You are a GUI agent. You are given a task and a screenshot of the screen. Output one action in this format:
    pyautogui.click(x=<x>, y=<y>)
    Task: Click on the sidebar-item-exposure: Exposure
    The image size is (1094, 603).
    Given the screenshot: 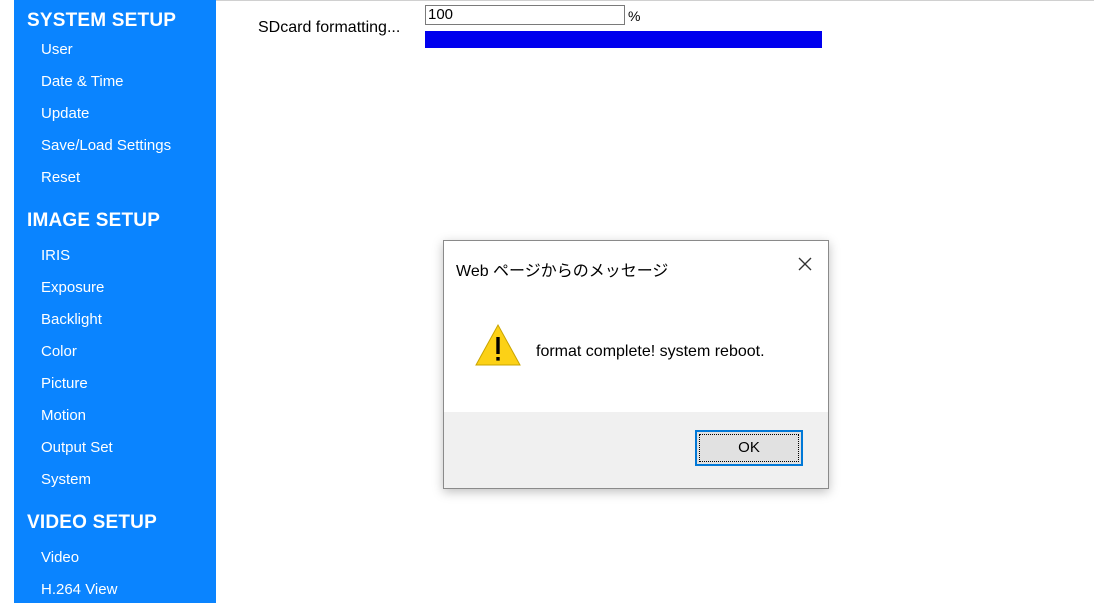 What is the action you would take?
    pyautogui.click(x=115, y=288)
    